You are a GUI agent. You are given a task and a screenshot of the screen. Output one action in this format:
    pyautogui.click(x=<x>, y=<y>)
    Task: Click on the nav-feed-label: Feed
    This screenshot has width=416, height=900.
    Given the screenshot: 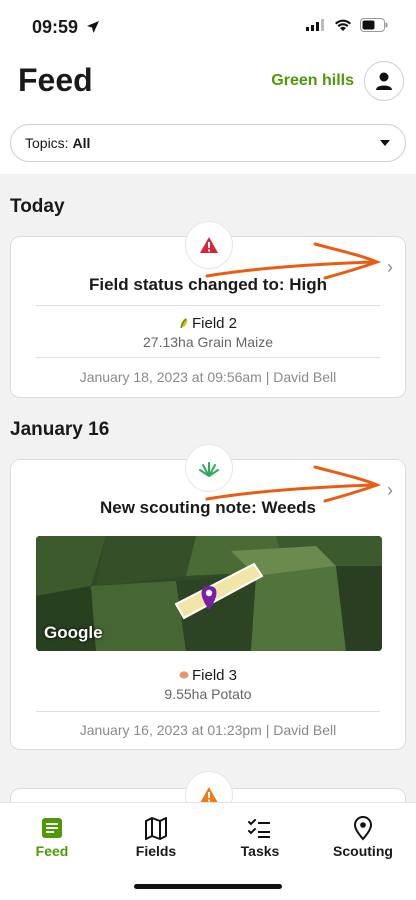 What is the action you would take?
    pyautogui.click(x=52, y=851)
    